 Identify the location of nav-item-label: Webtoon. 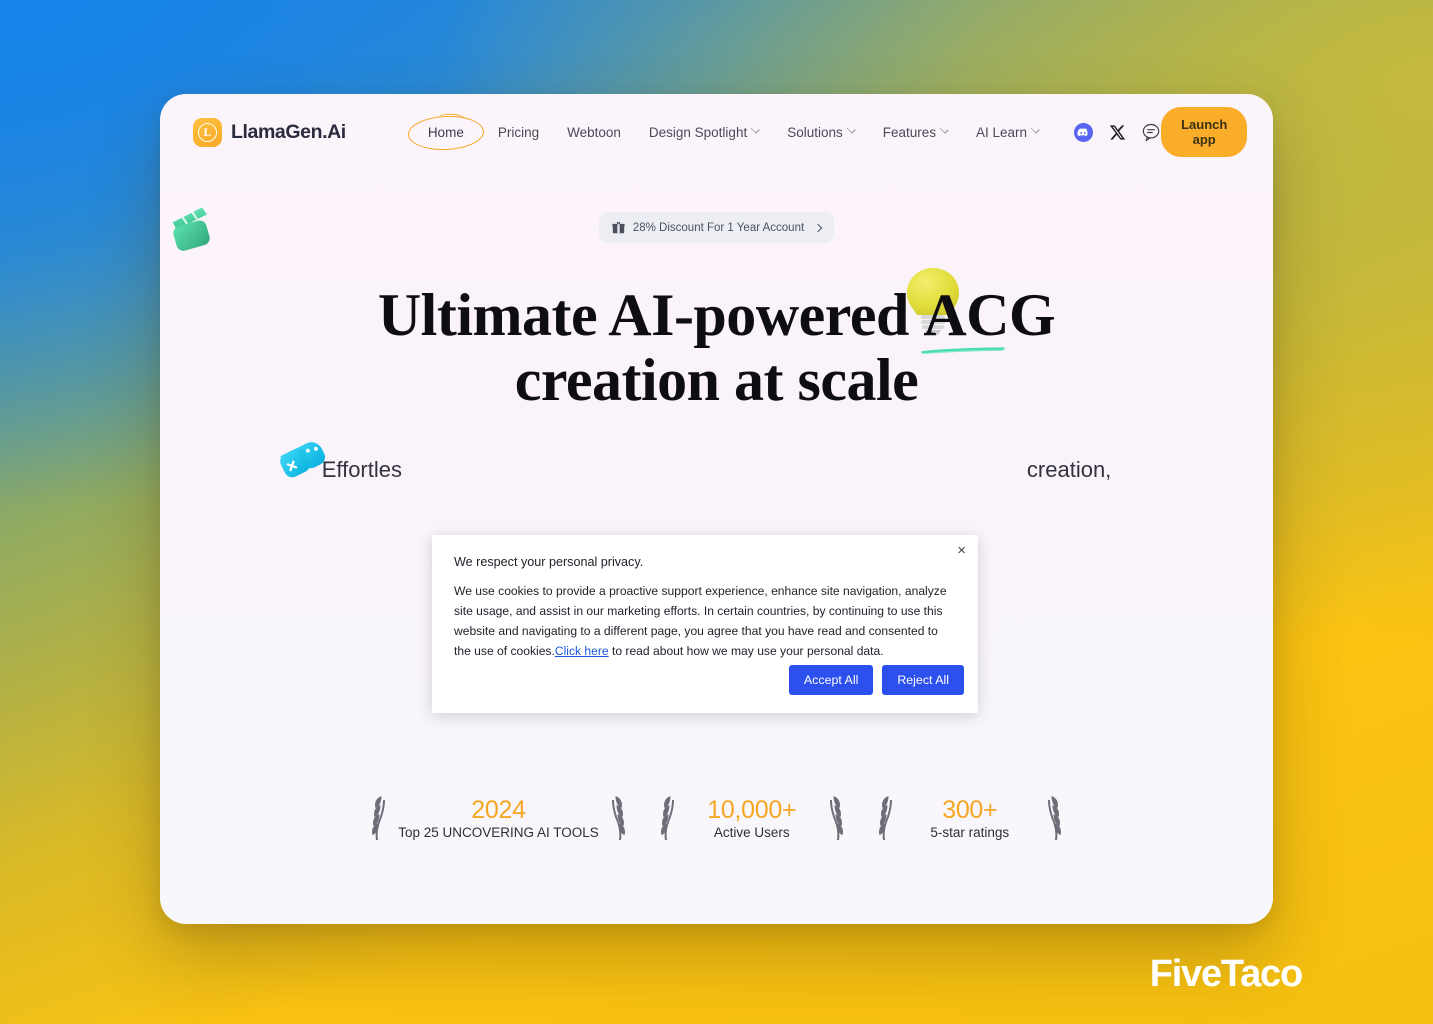
(594, 132).